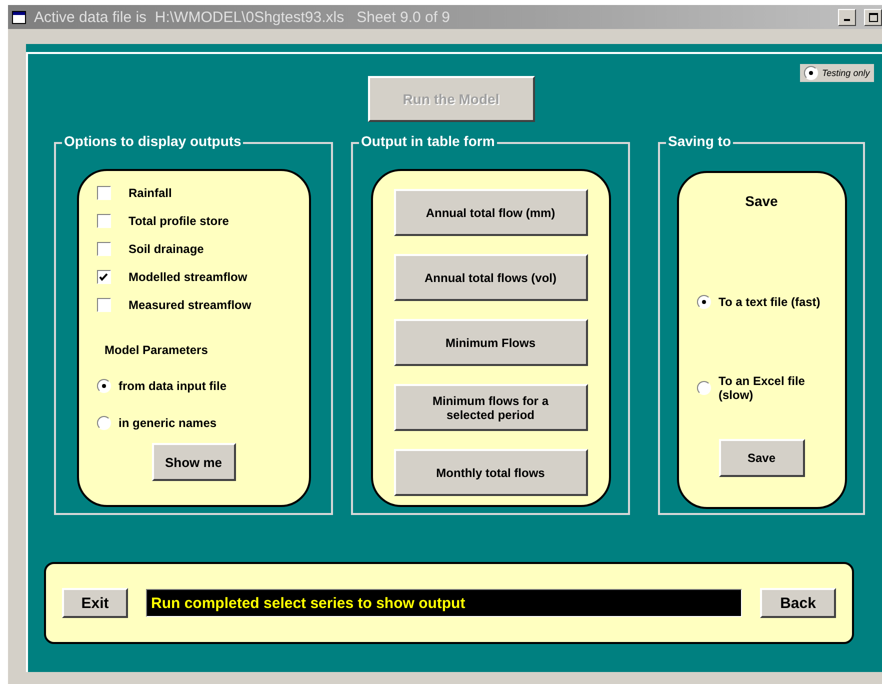 Image resolution: width=882 pixels, height=684 pixels. What do you see at coordinates (166, 249) in the screenshot?
I see `checkbox-label: Soil drainage` at bounding box center [166, 249].